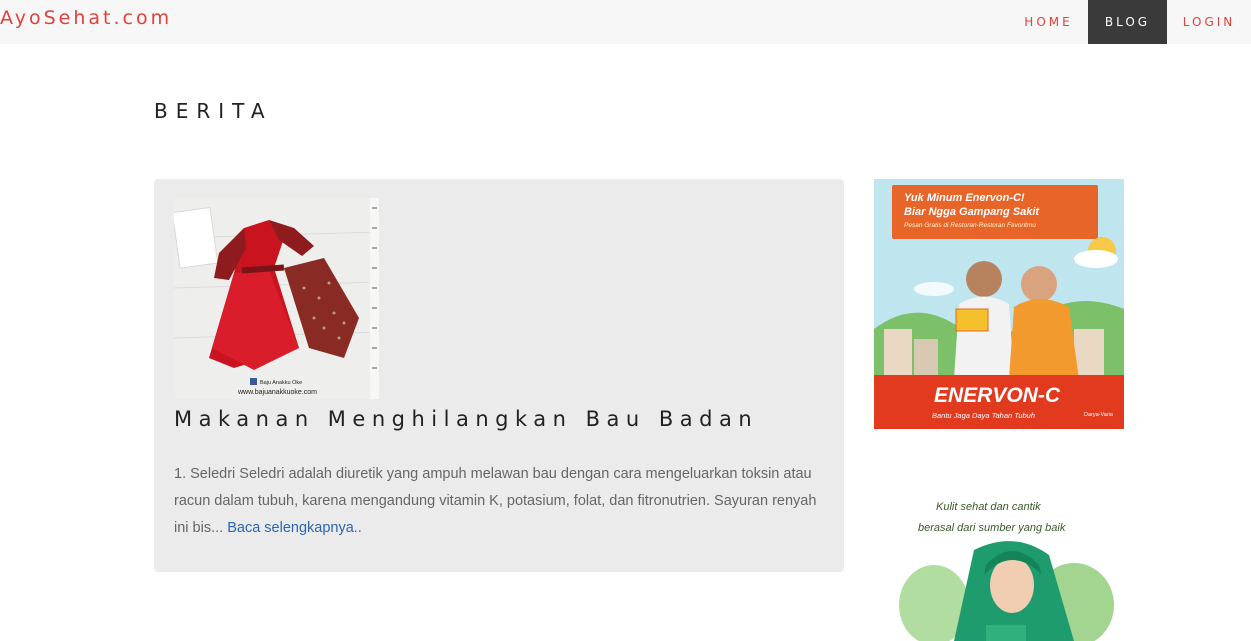  I want to click on ad1-maker: Darya-Varia, so click(1099, 415).